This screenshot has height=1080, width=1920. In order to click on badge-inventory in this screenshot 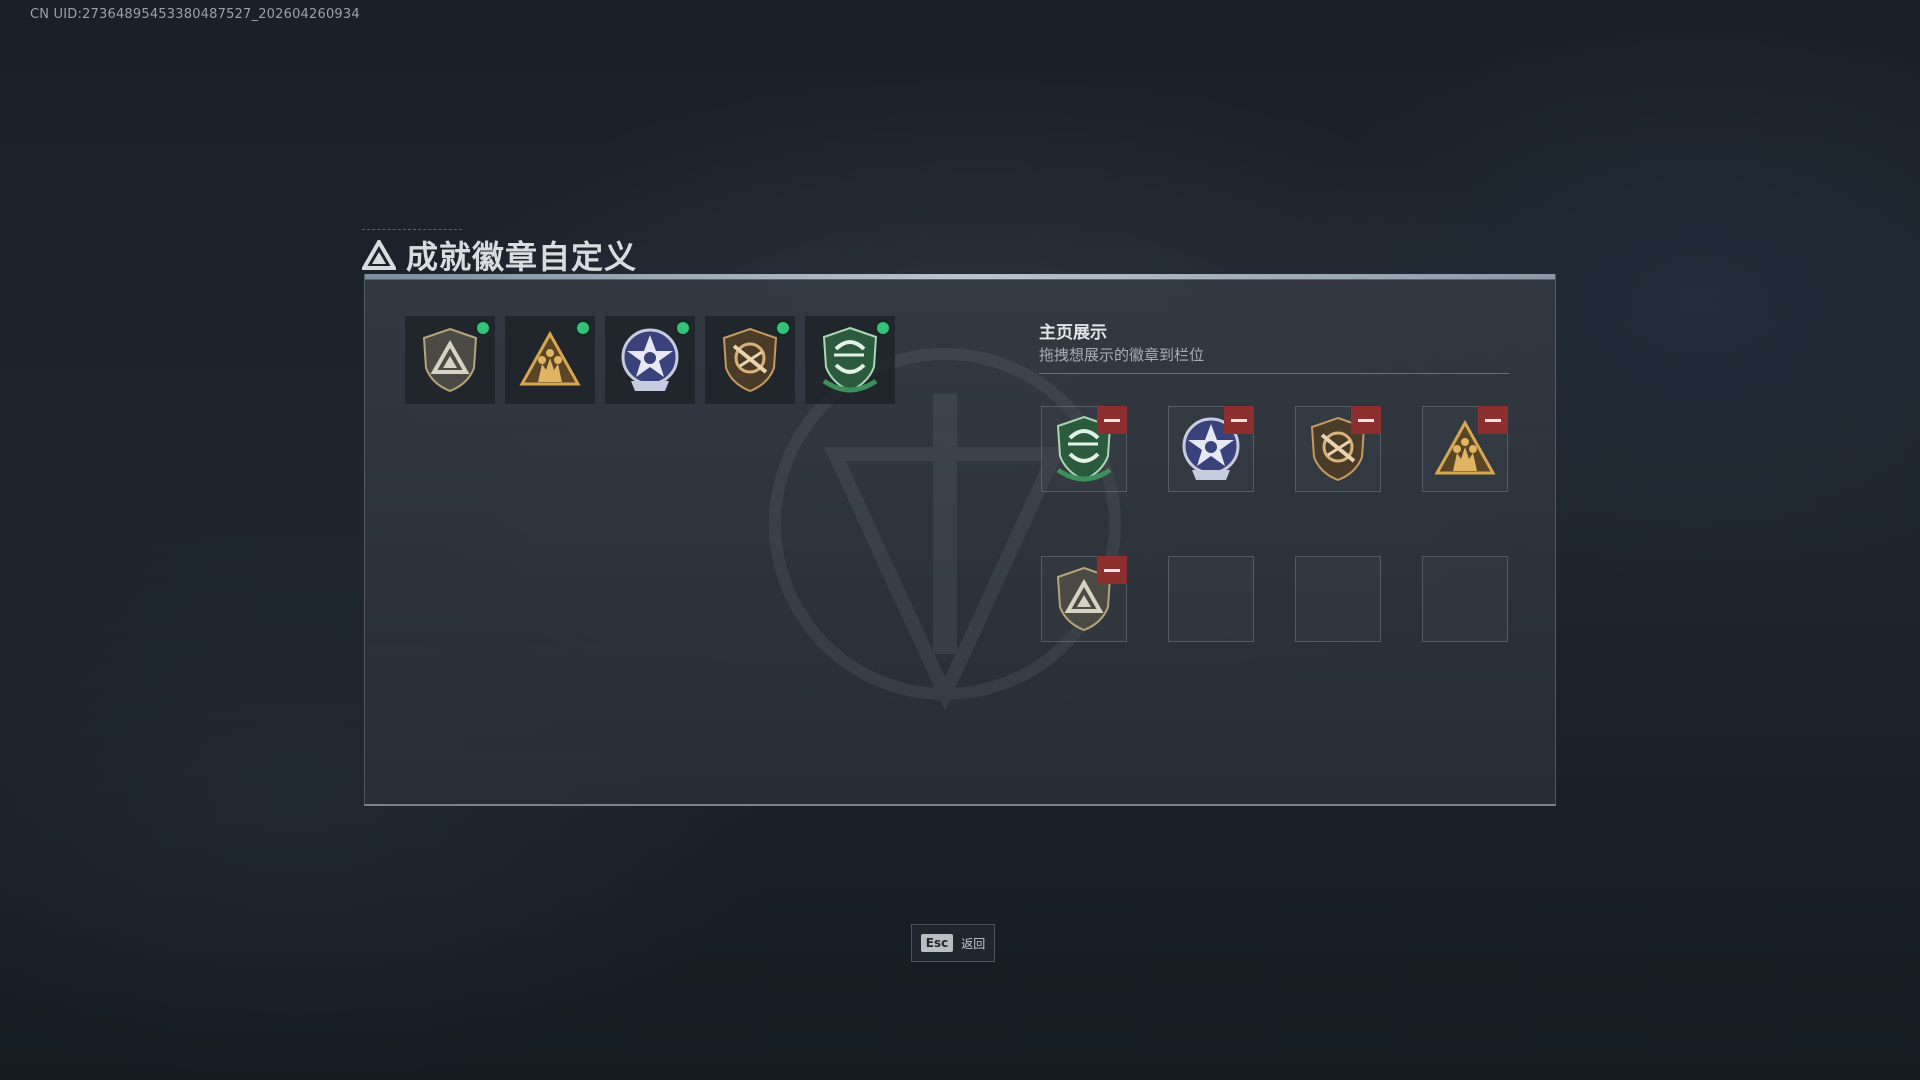, I will do `click(650, 360)`.